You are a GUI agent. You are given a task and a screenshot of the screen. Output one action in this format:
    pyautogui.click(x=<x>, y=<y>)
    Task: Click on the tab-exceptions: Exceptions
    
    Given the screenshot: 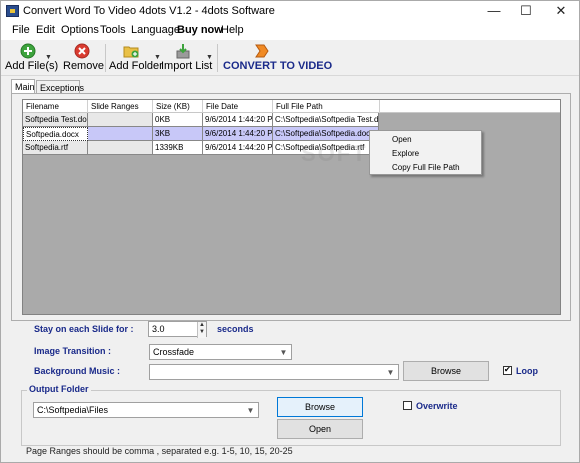 What is the action you would take?
    pyautogui.click(x=60, y=87)
    